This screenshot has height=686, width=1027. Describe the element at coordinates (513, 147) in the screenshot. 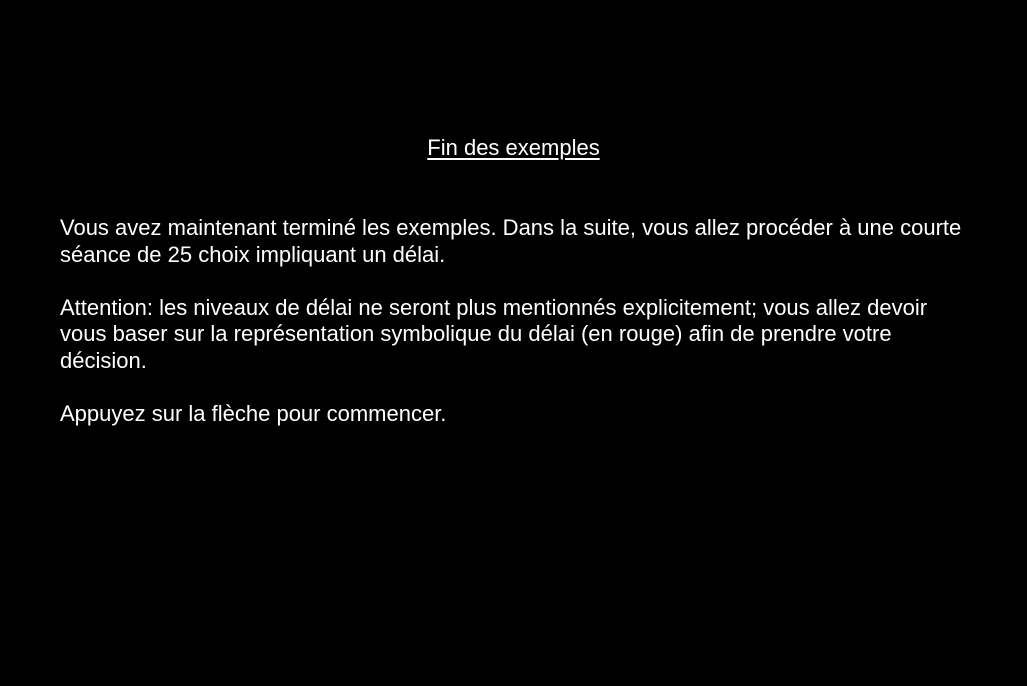

I see `page-title: Fin des exemples` at that location.